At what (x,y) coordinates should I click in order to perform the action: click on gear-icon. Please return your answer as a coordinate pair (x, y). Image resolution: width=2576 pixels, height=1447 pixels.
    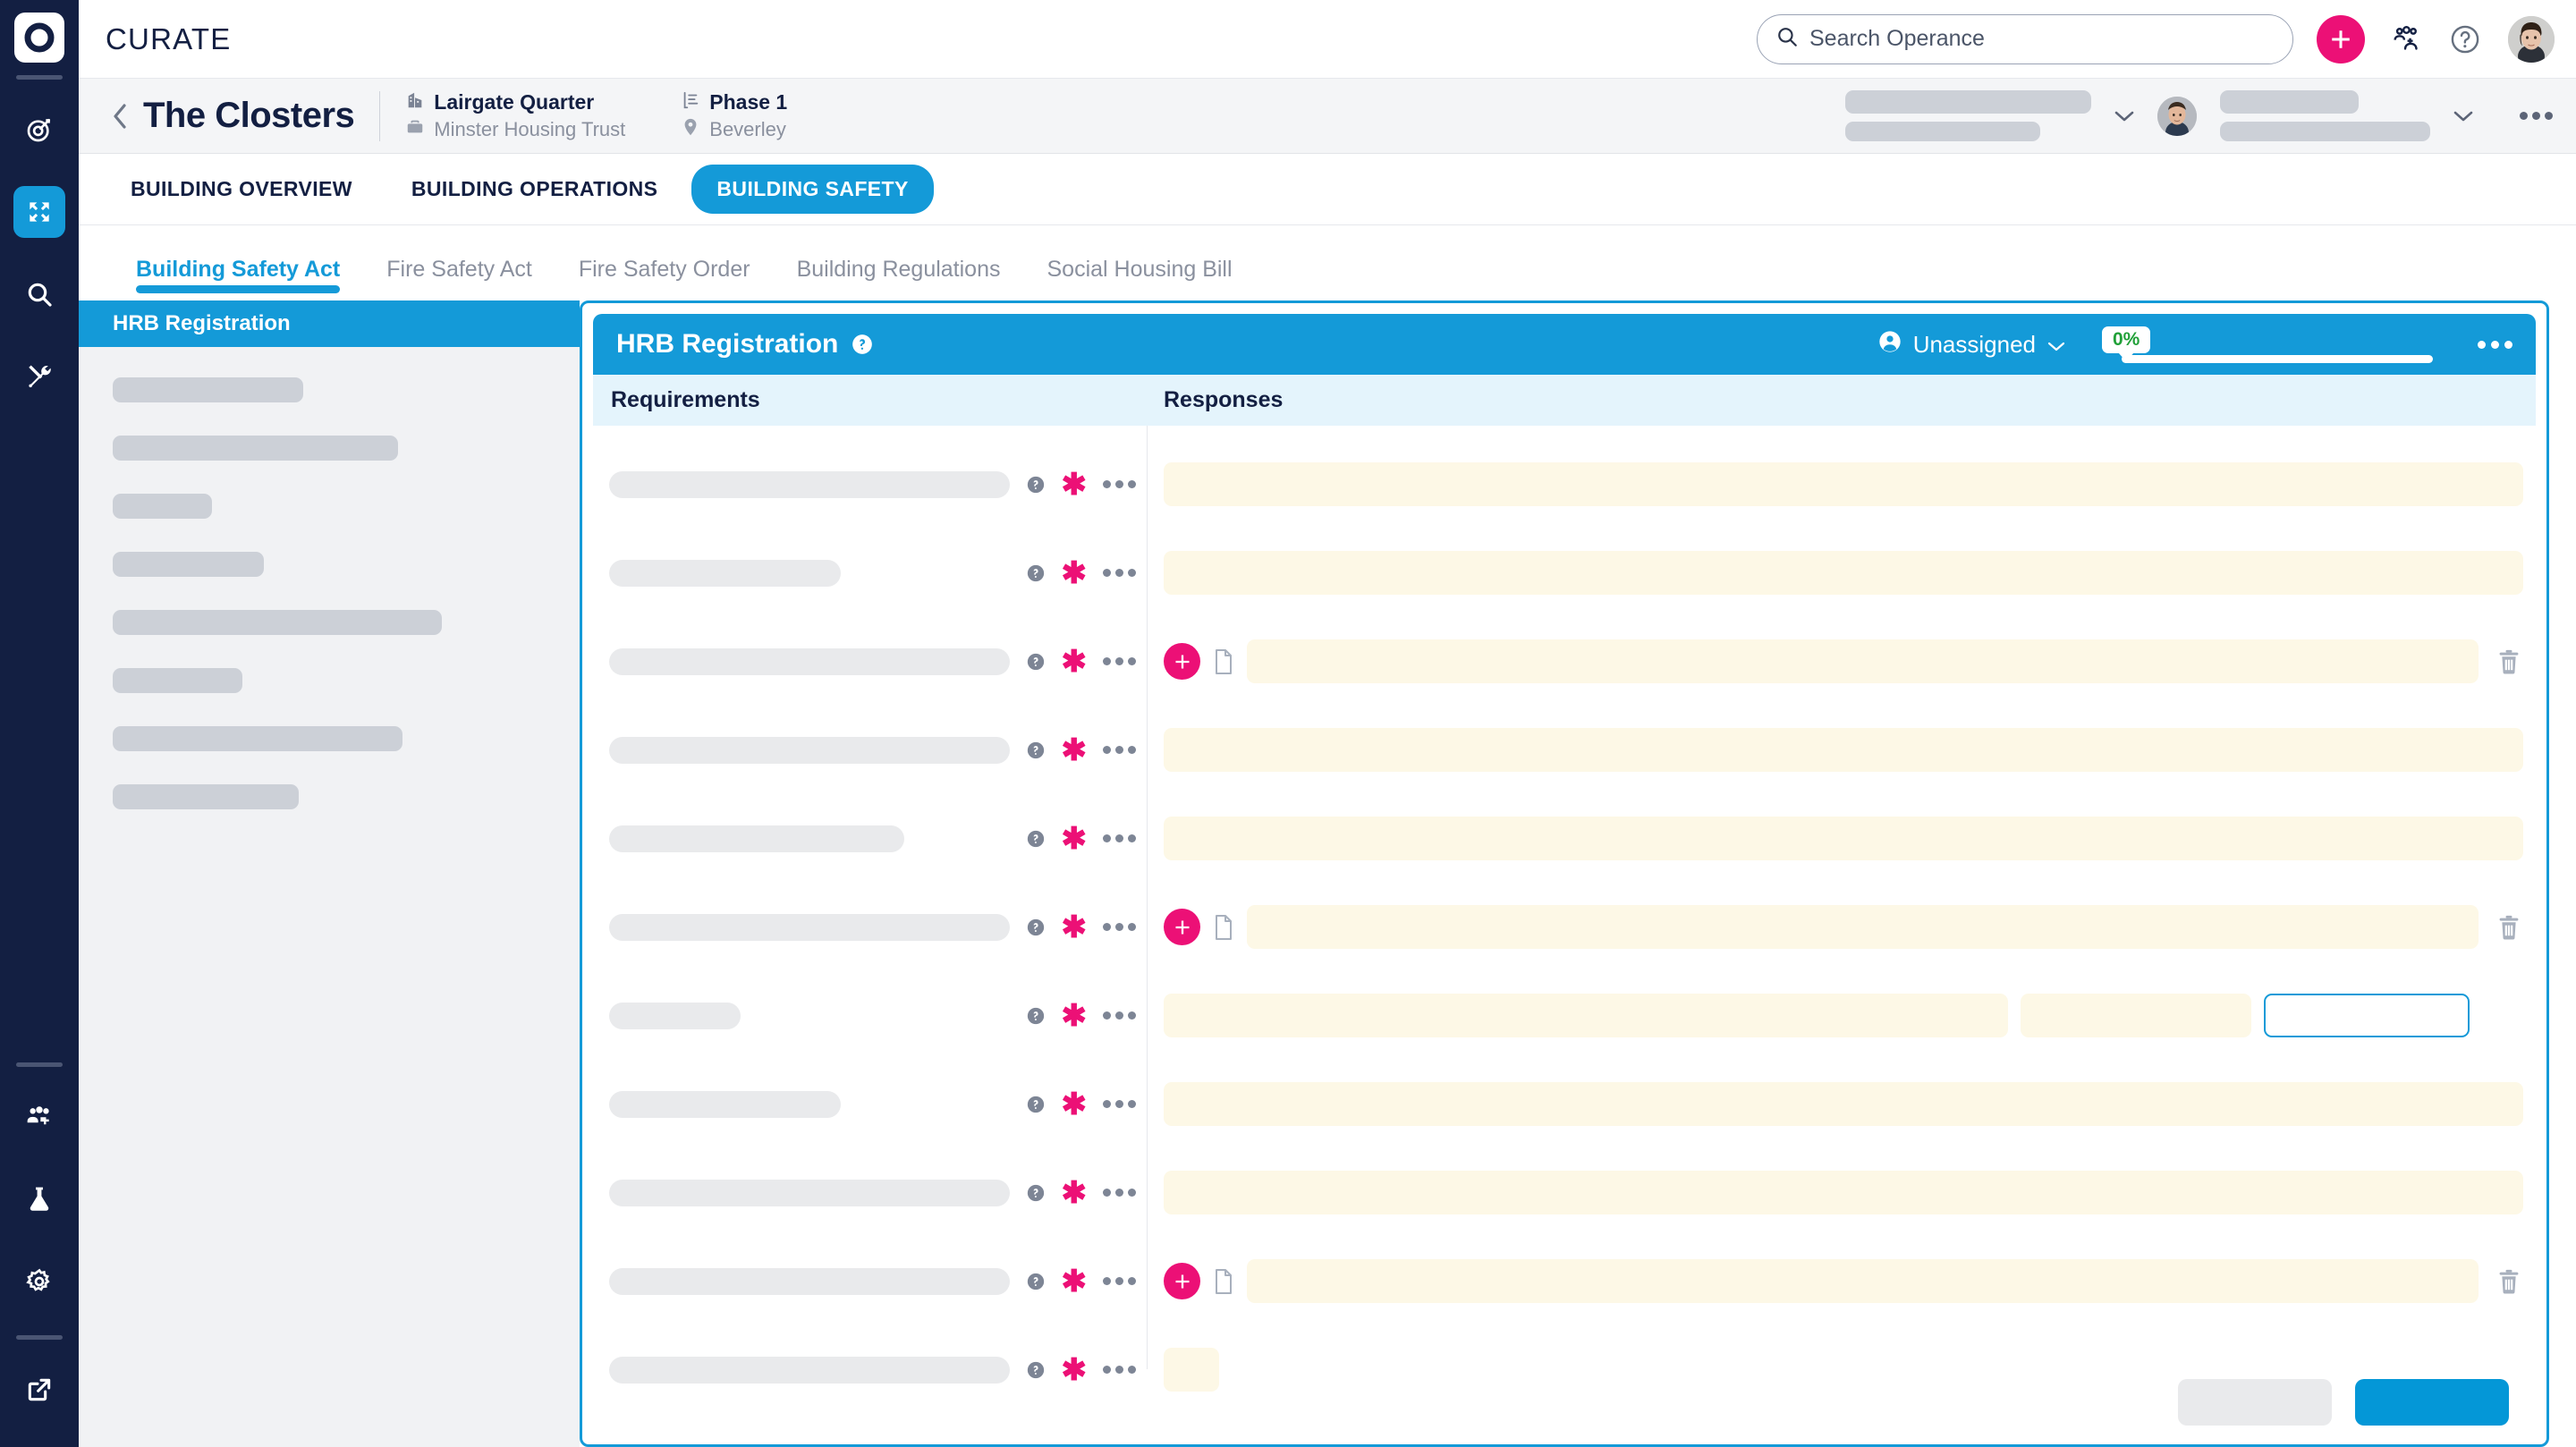
    Looking at the image, I should click on (39, 1281).